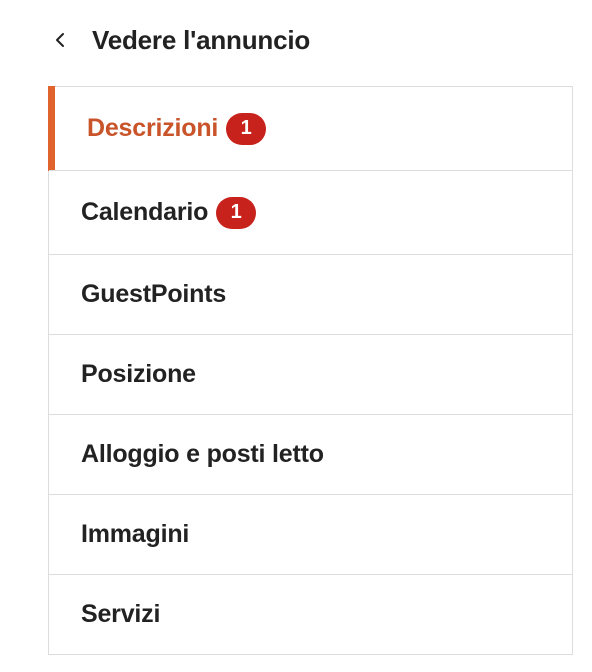 This screenshot has width=592, height=672. I want to click on menu-item-label: Descrizioni, so click(153, 128).